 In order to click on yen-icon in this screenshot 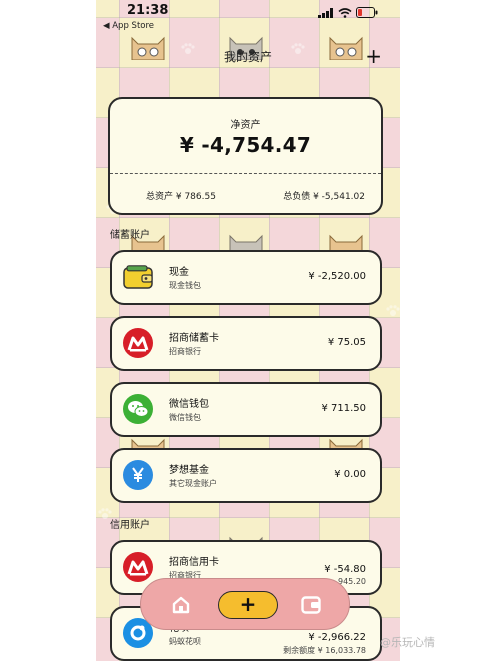, I will do `click(138, 475)`.